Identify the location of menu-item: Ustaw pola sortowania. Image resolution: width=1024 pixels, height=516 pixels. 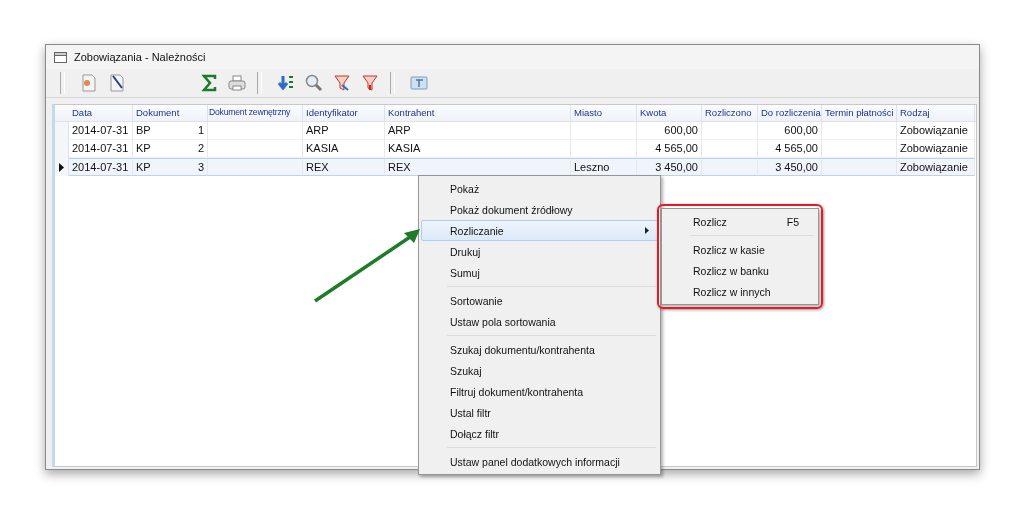
(539, 321).